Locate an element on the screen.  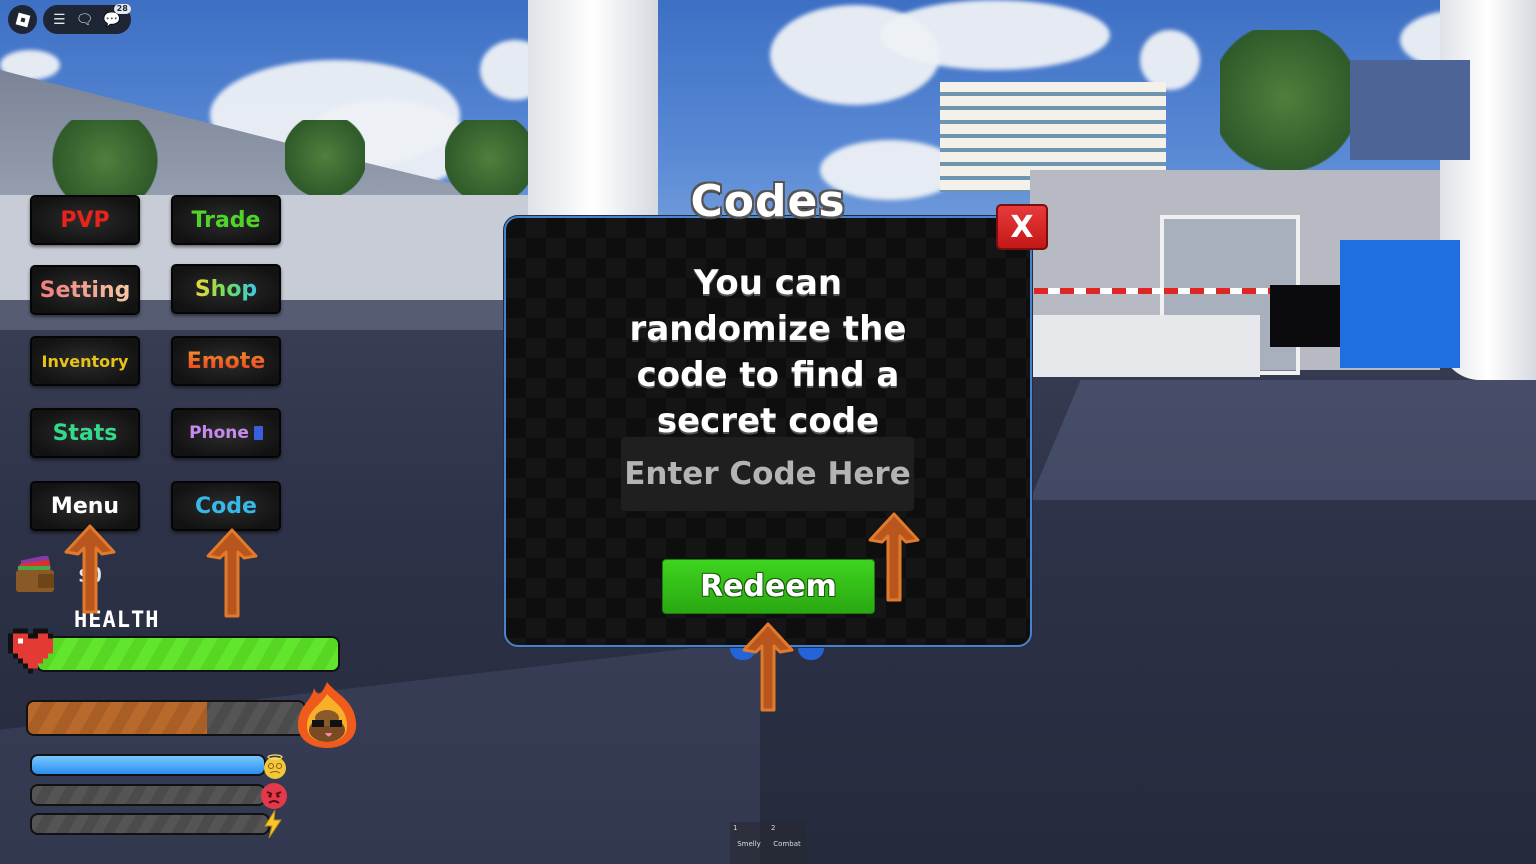
inventory-label: Inventory is located at coordinates (85, 361).